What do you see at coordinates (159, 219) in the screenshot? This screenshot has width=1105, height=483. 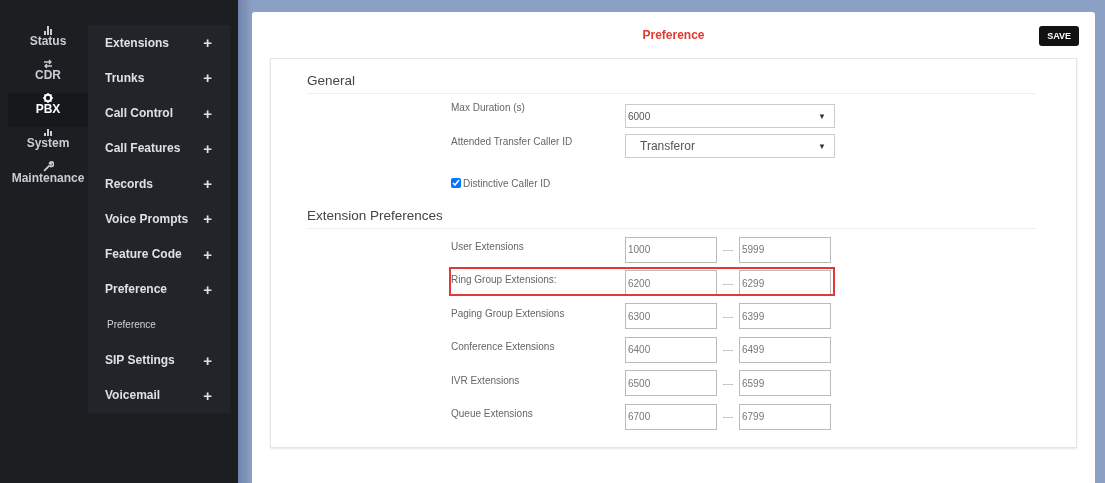 I see `menu-item: Voice Prompts +` at bounding box center [159, 219].